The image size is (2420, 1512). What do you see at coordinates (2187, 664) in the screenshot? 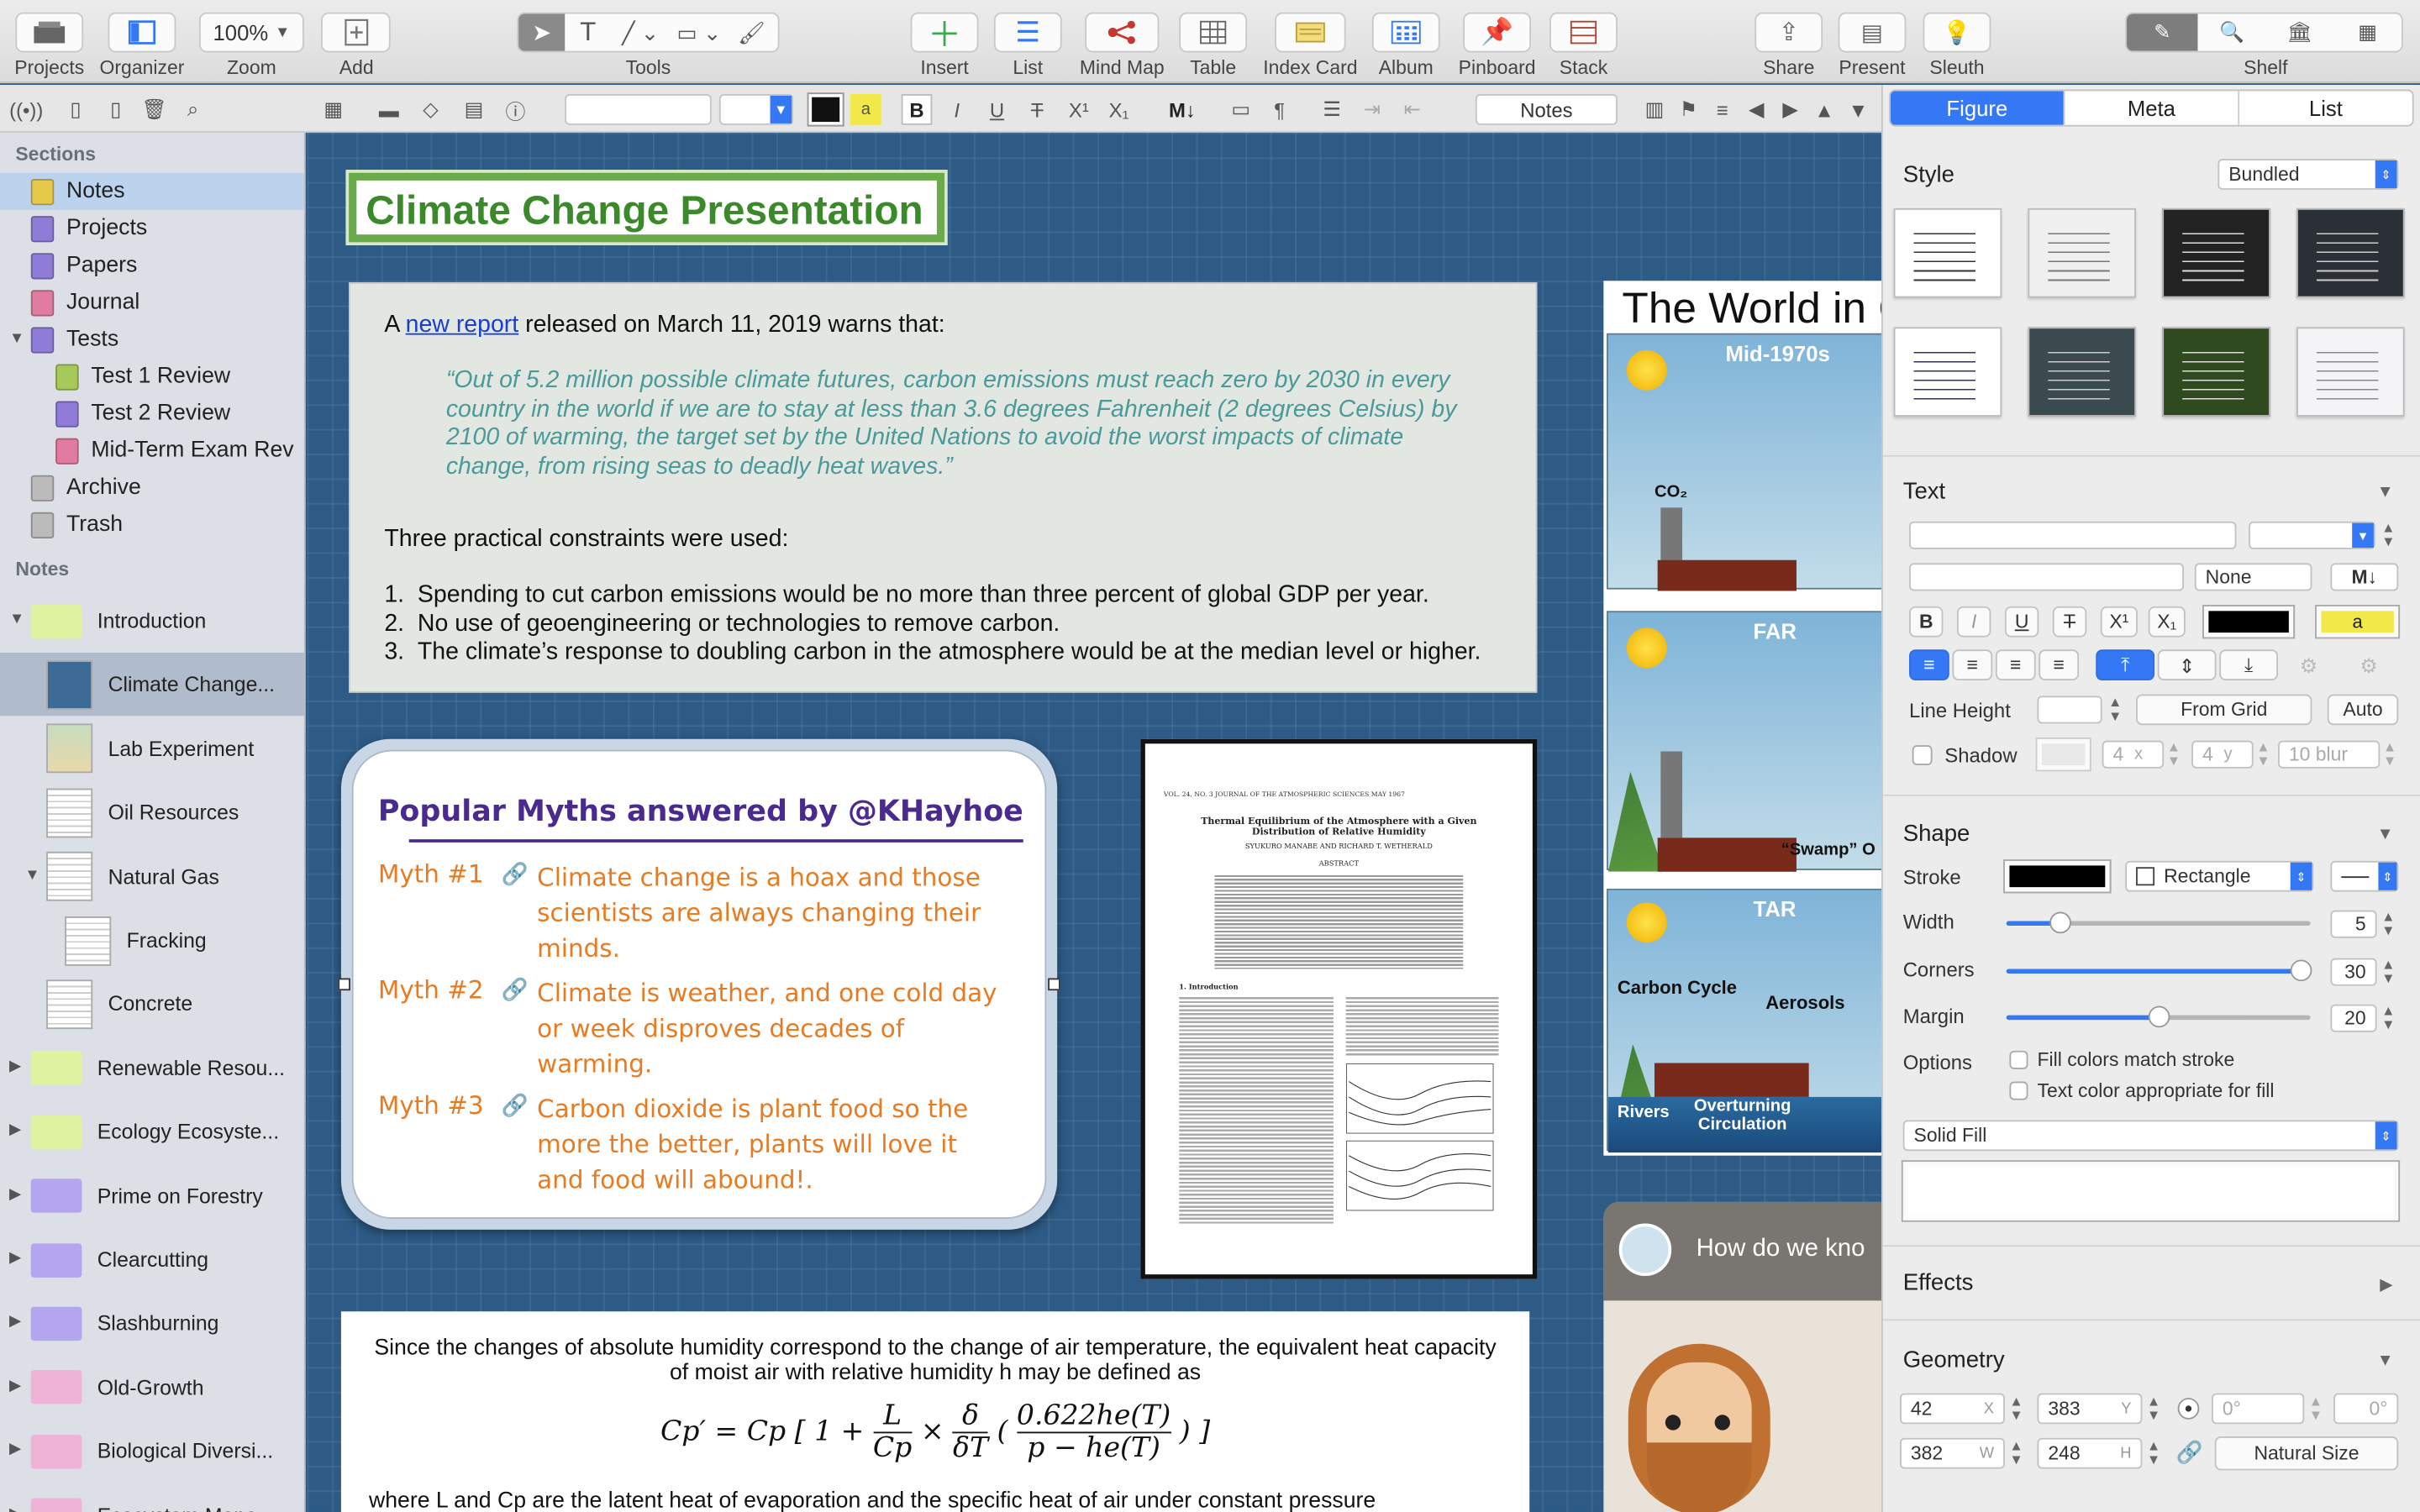
I see `valign-middle-button: ⇕` at bounding box center [2187, 664].